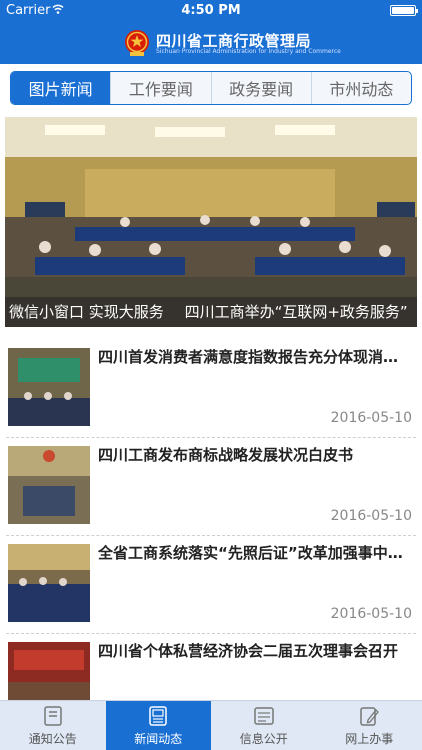  What do you see at coordinates (53, 715) in the screenshot?
I see `notice-icon` at bounding box center [53, 715].